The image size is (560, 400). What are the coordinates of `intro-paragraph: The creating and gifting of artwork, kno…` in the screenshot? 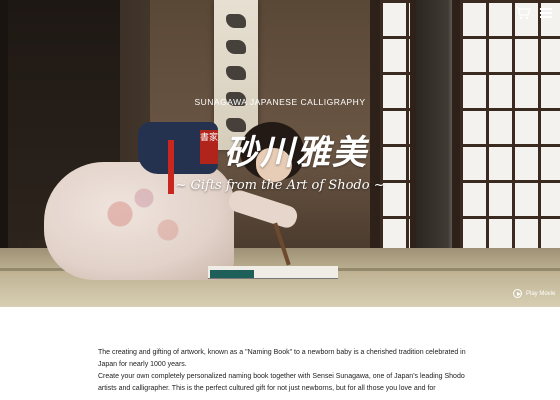 It's located at (282, 358).